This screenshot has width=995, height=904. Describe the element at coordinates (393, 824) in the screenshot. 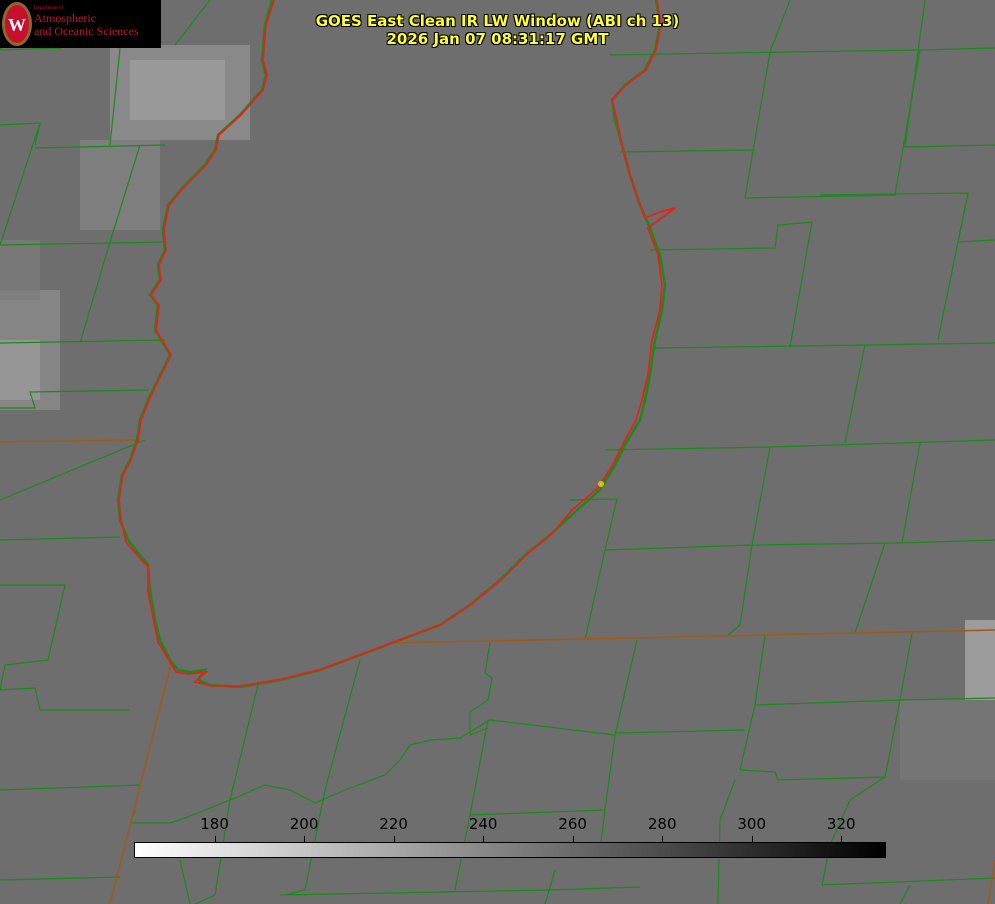

I see `colorbar-tick-label: 220` at that location.